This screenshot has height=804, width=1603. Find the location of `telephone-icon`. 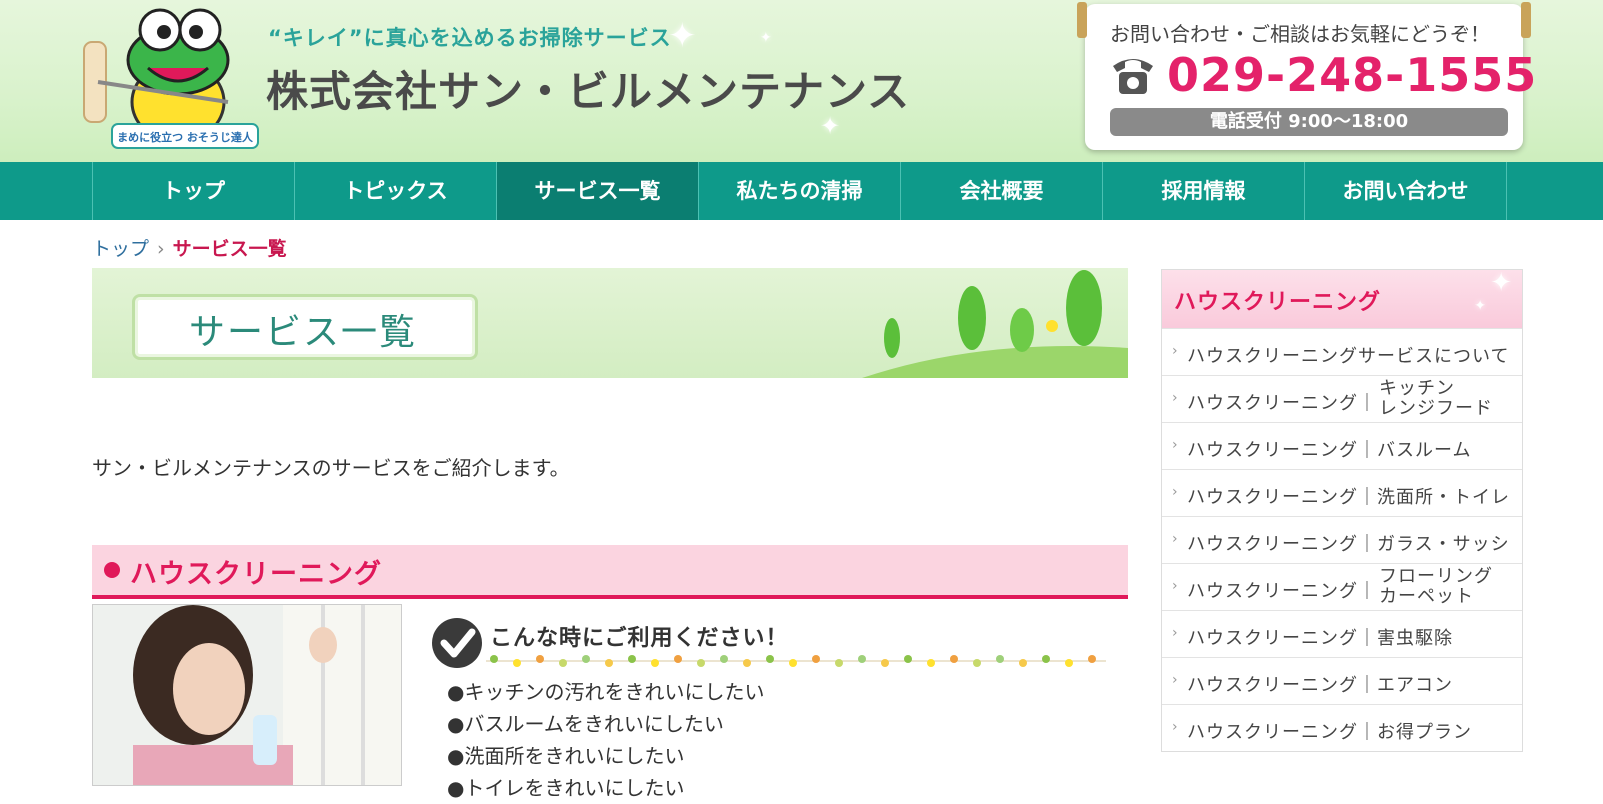

telephone-icon is located at coordinates (1133, 76).